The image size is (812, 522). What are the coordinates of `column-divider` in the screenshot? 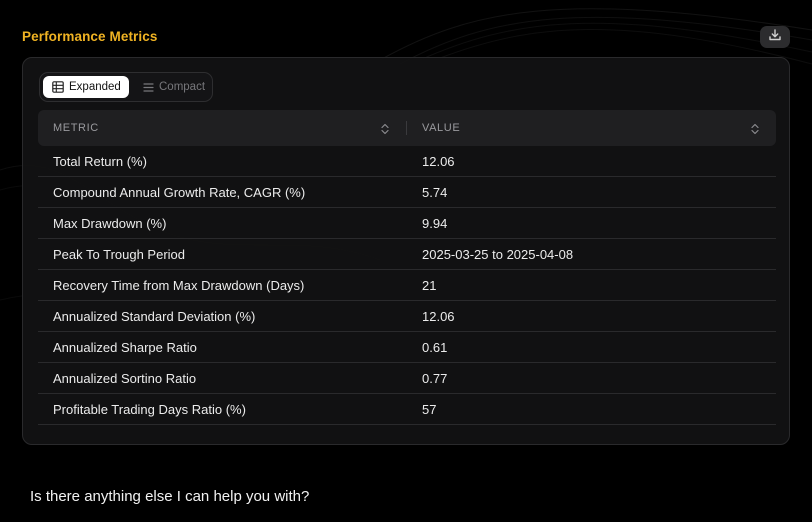 It's located at (406, 128).